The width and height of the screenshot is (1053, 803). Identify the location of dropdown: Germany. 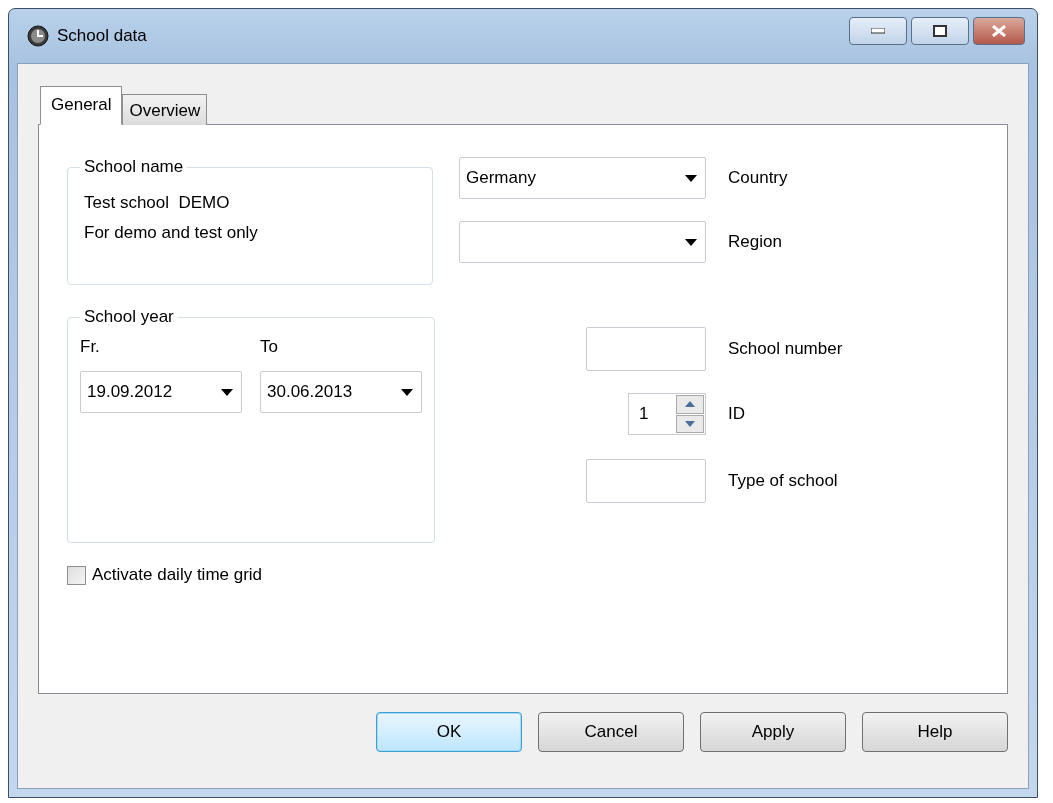
(582, 178).